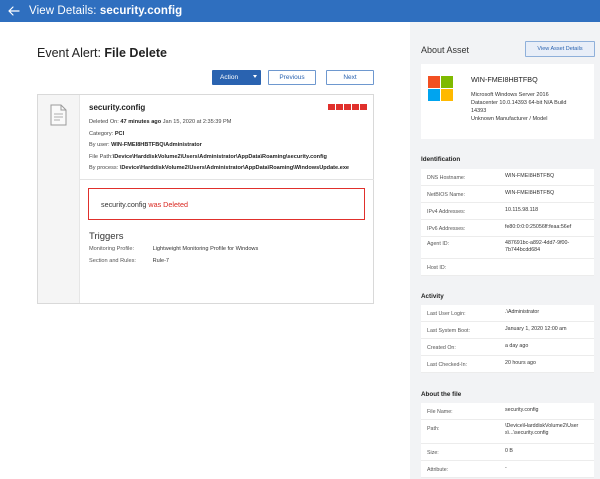  Describe the element at coordinates (507, 411) in the screenshot. I see `kv-row: File Name: security.config` at that location.